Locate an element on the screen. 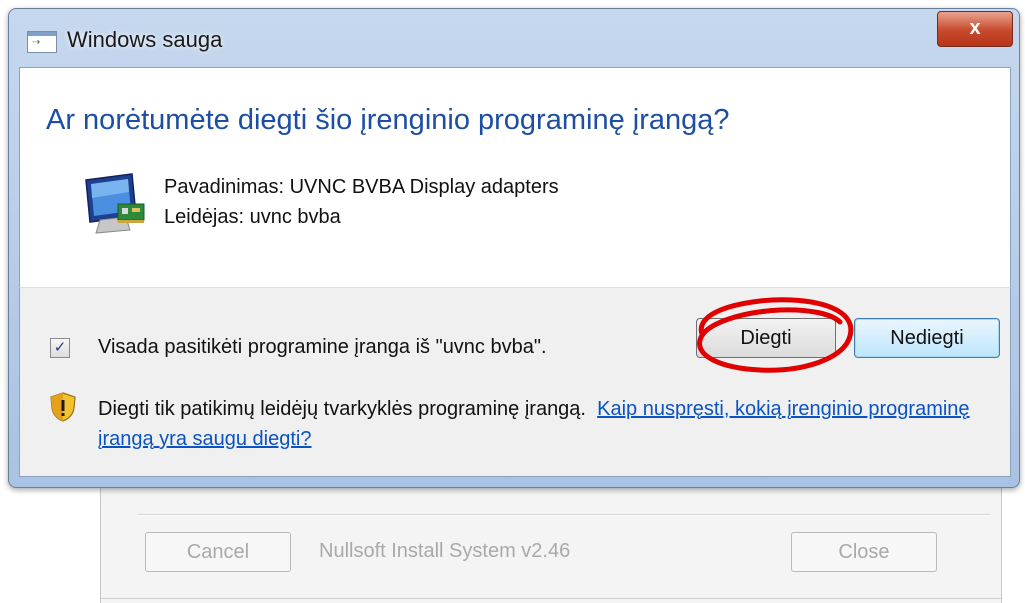 The image size is (1025, 603). background-bottom-edge is located at coordinates (551, 598).